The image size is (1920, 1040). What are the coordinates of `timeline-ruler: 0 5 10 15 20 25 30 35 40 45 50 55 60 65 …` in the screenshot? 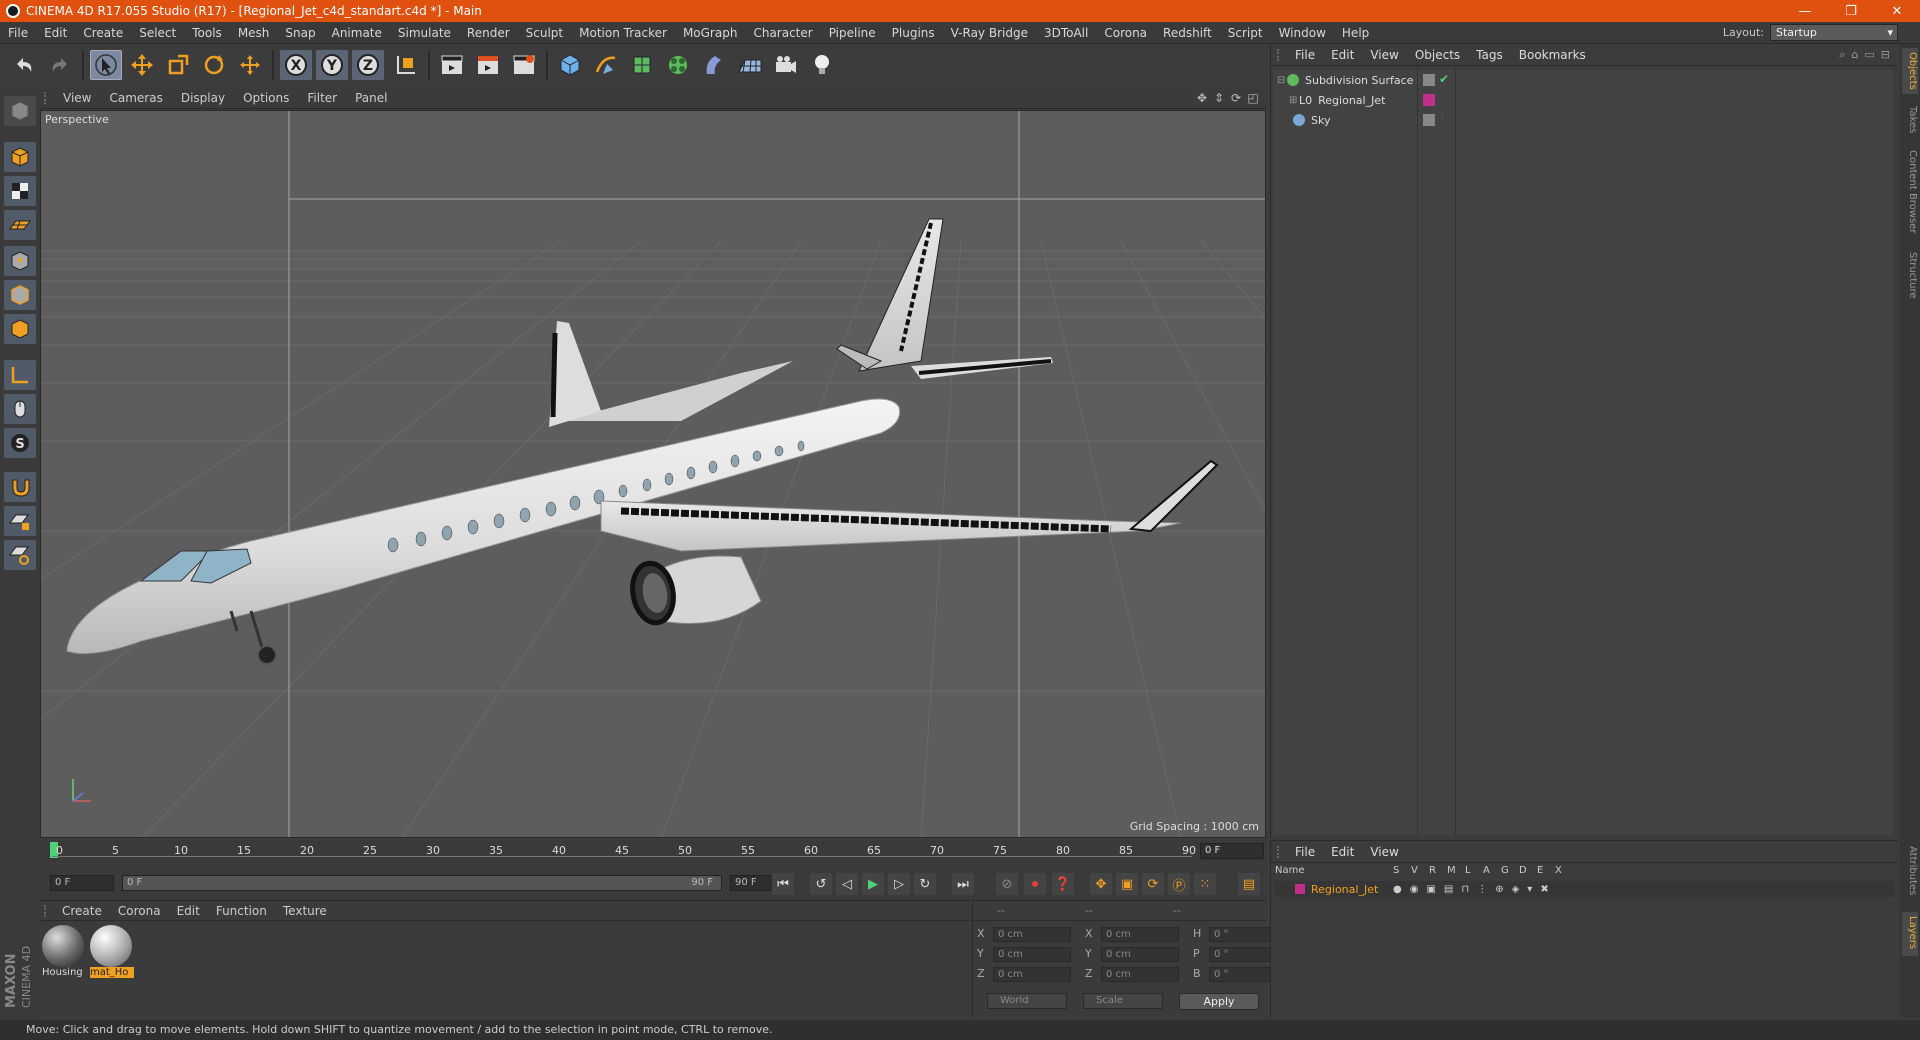 It's located at (653, 851).